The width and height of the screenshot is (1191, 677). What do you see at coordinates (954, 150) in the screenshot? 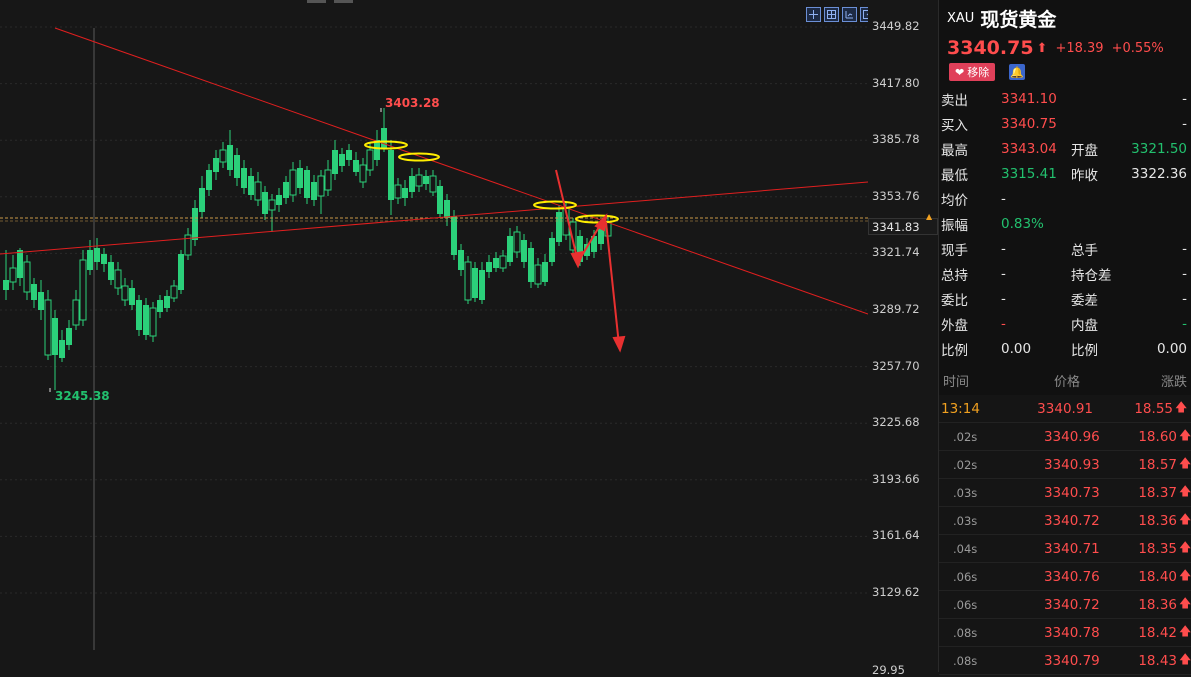
I see `field-label: 最高` at bounding box center [954, 150].